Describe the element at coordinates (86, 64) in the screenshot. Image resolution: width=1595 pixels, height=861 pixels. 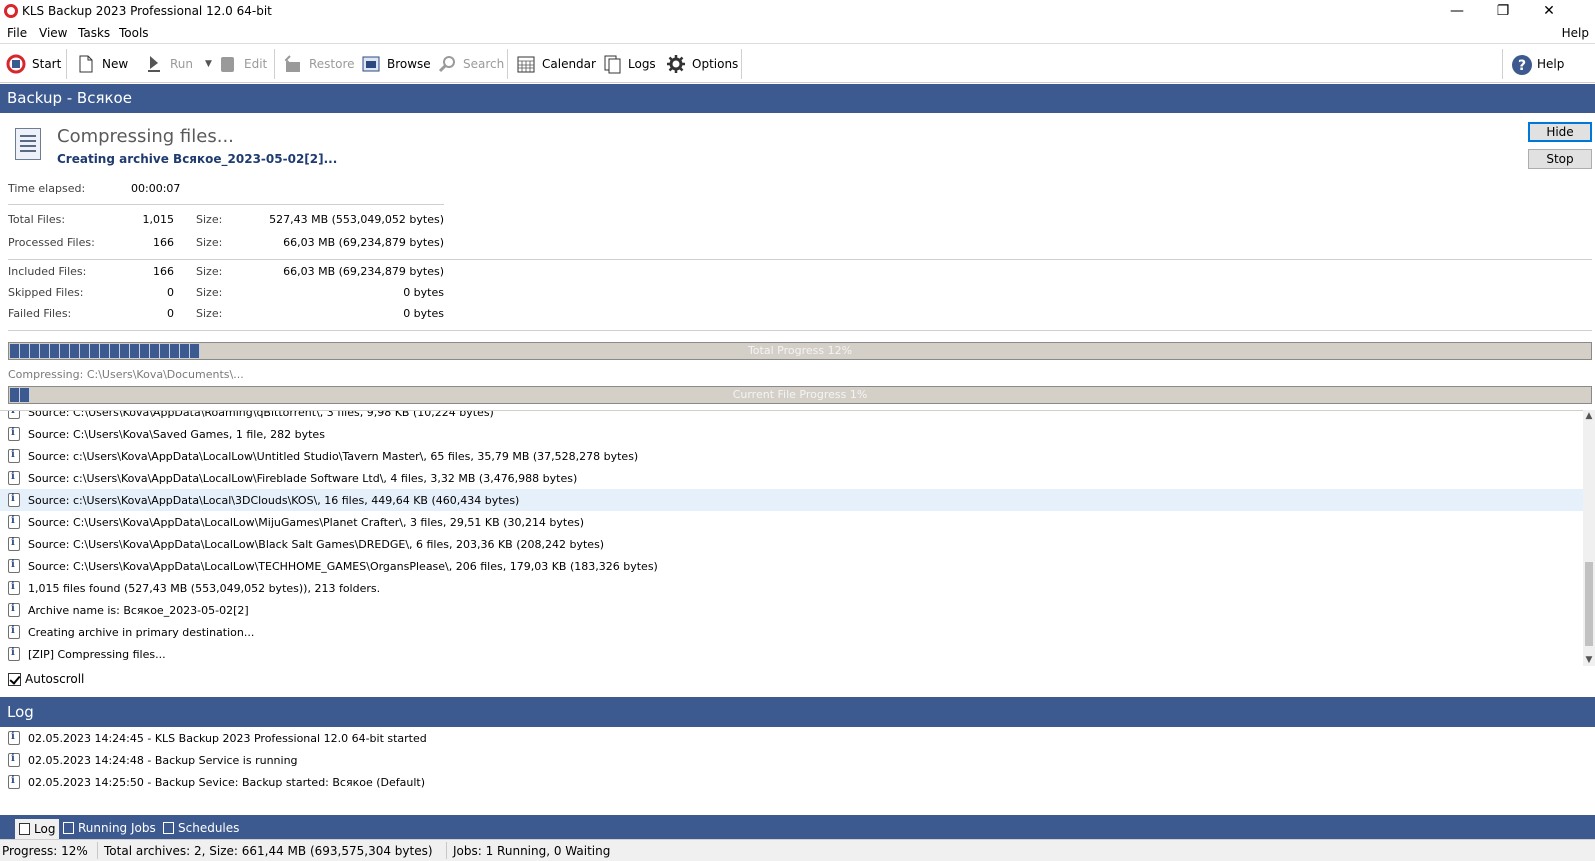
I see `new-document-icon` at that location.